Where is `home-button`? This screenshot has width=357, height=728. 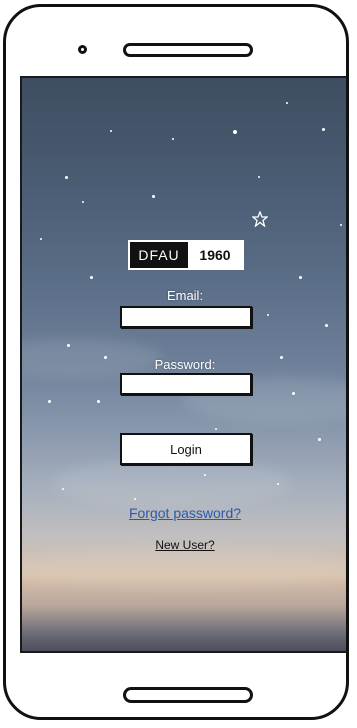
home-button is located at coordinates (188, 695).